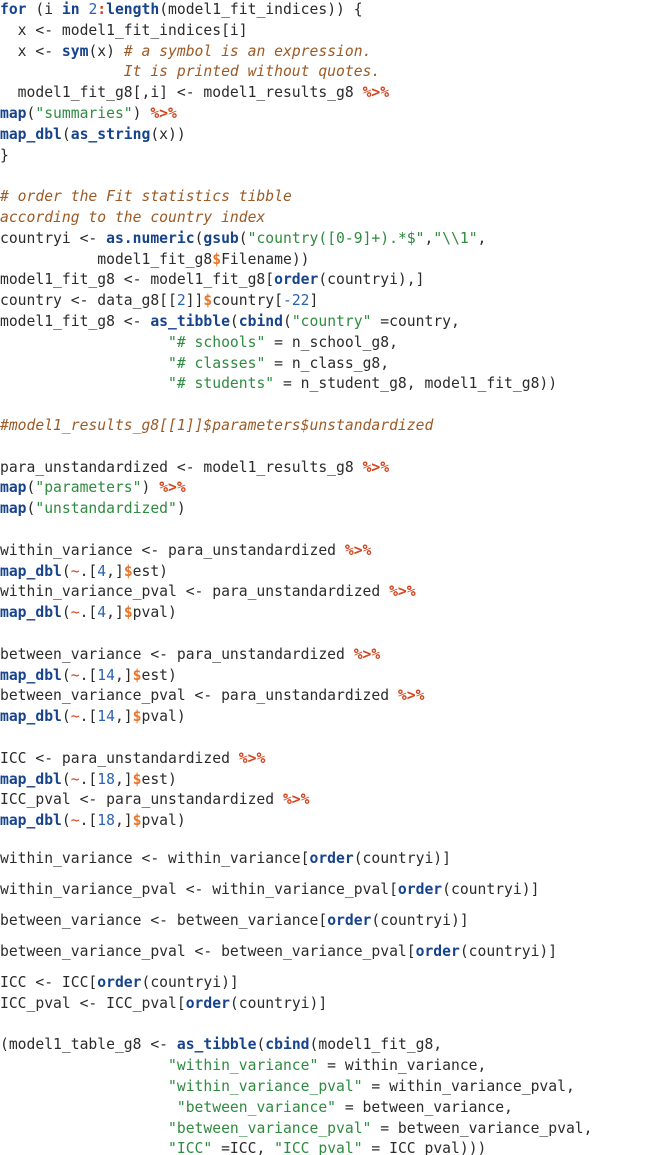  I want to click on code-token-plain: (model1_table_g8 <-, so click(88, 1045).